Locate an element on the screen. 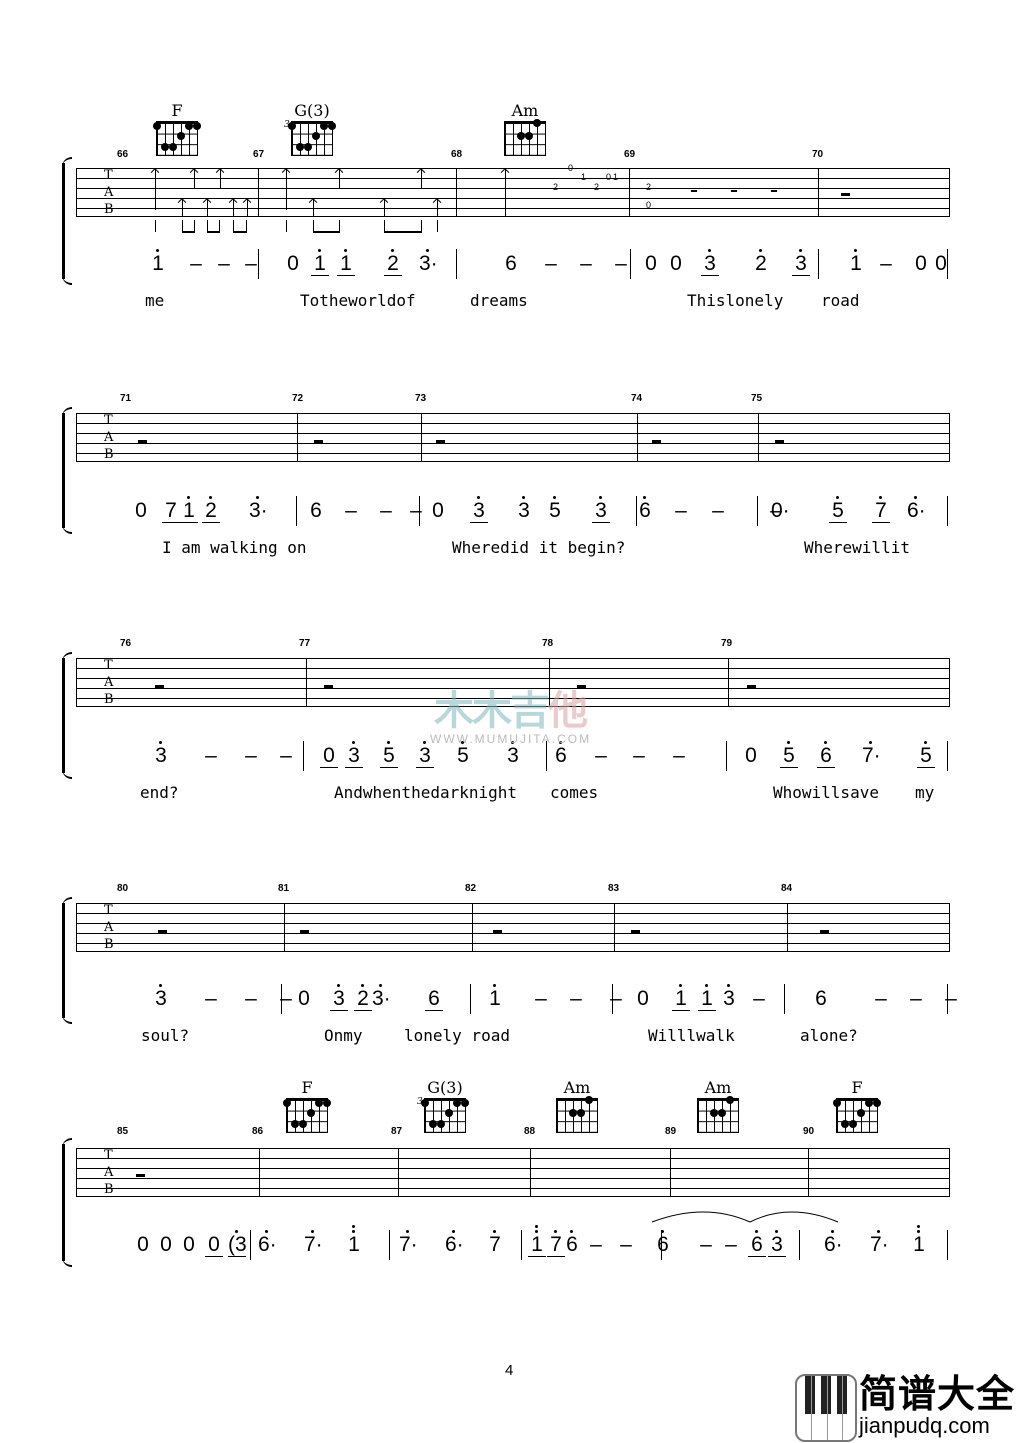 This screenshot has width=1020, height=1443. jianpu-note: 6 is located at coordinates (572, 1243).